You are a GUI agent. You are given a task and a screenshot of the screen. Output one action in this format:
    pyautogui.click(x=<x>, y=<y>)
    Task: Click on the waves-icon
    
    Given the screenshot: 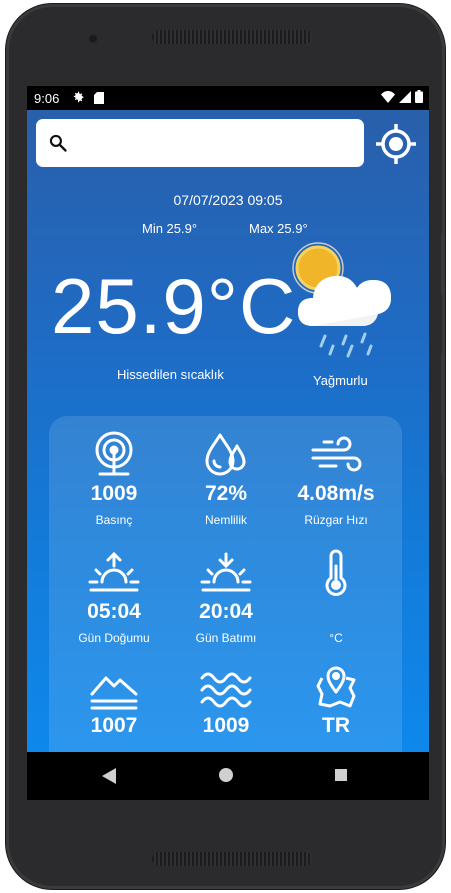 What is the action you would take?
    pyautogui.click(x=226, y=690)
    